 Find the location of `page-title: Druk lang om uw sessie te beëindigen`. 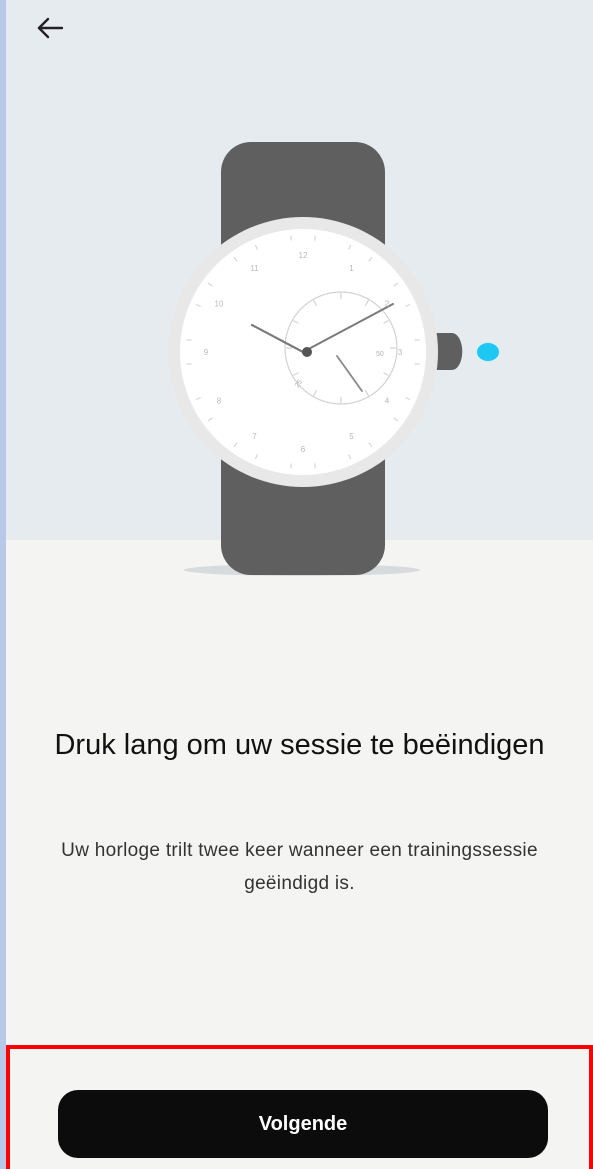

page-title: Druk lang om uw sessie te beëindigen is located at coordinates (299, 745).